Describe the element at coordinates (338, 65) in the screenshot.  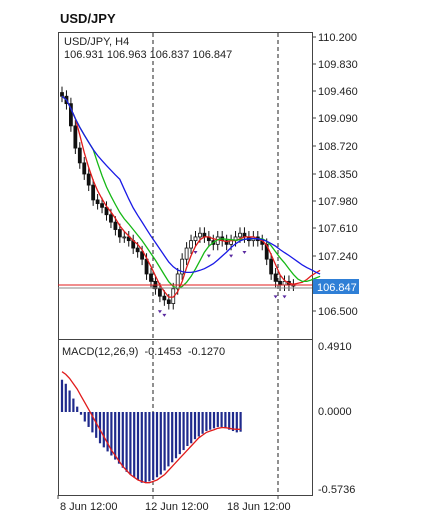
I see `price-tick-label: 109.830` at that location.